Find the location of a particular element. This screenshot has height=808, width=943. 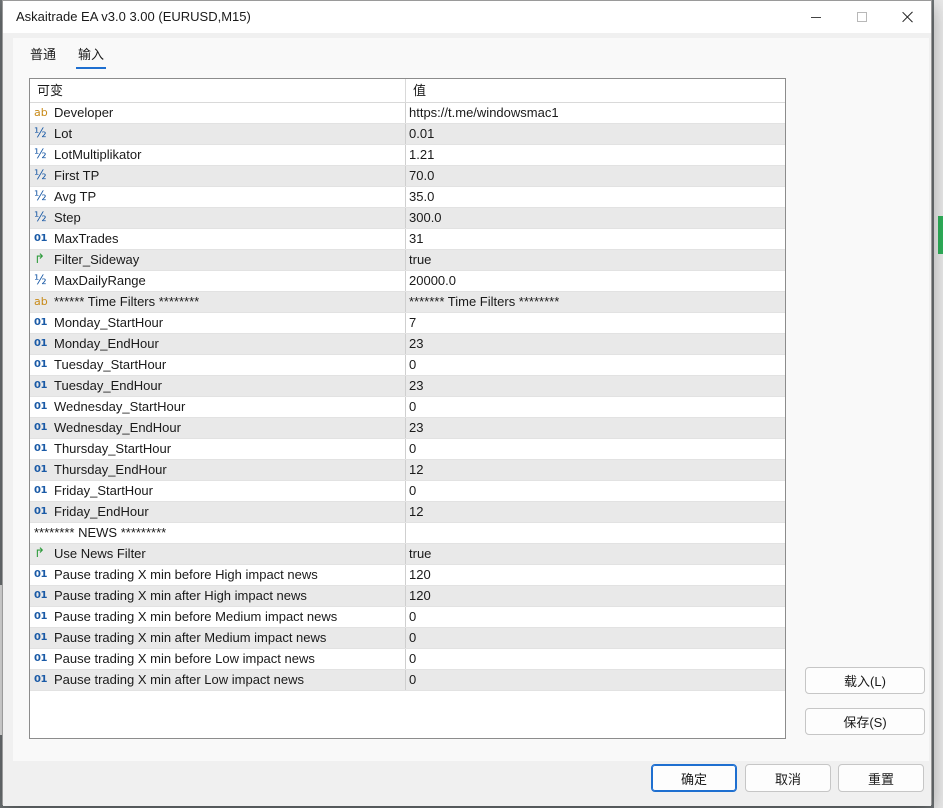

variable-cell: ab ****** Time Filters ******** is located at coordinates (218, 302).